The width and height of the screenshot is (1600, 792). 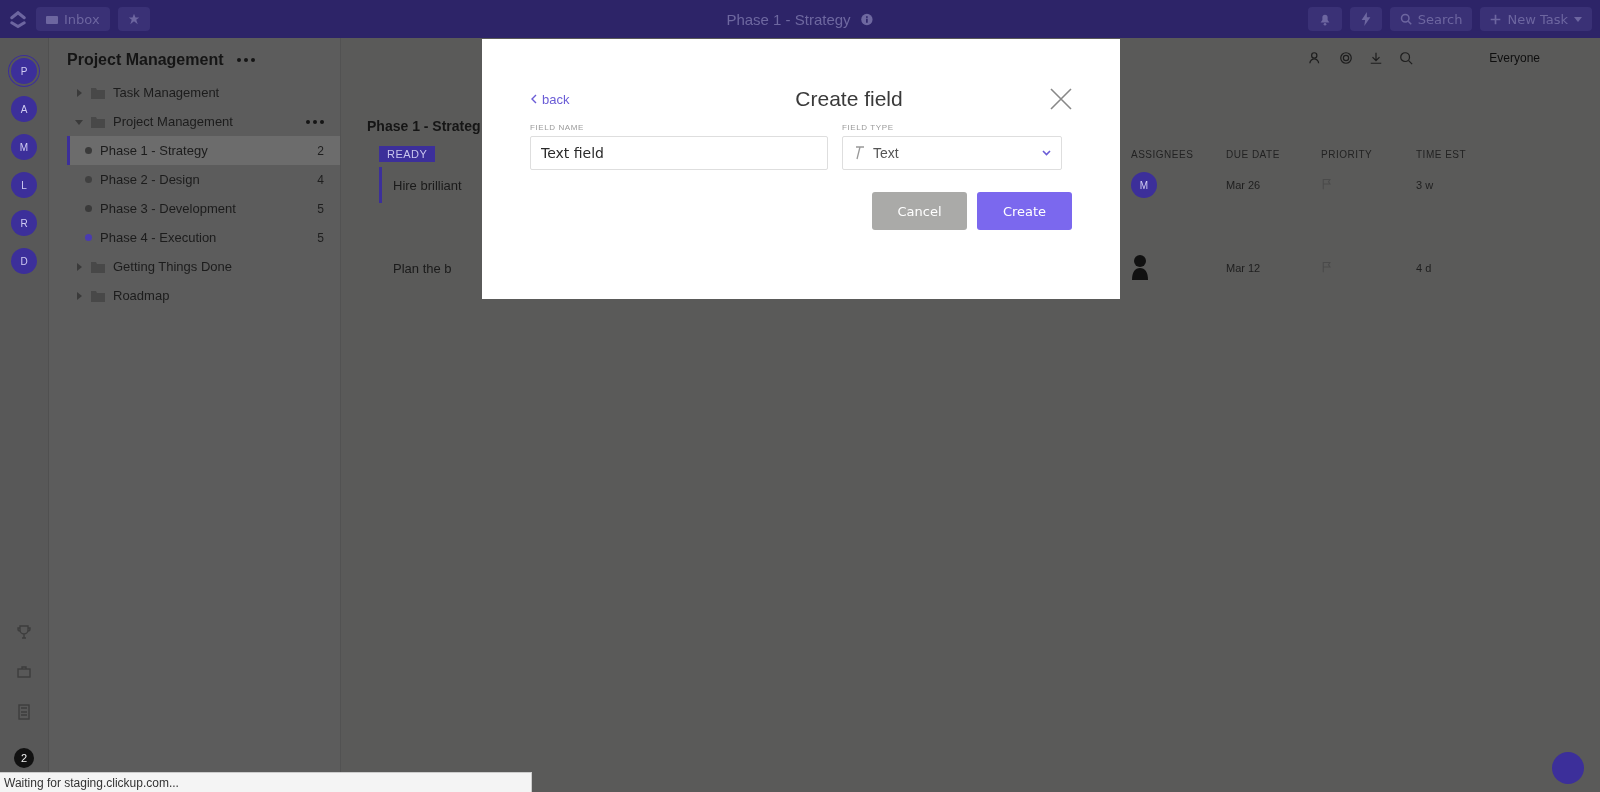 I want to click on star-icon, so click(x=133, y=19).